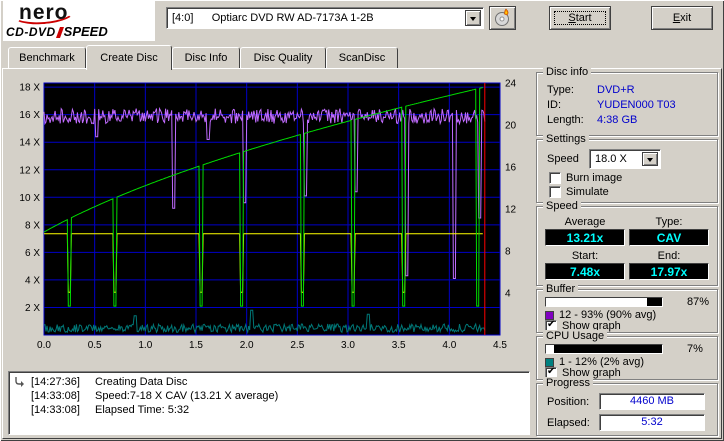  Describe the element at coordinates (579, 192) in the screenshot. I see `simulate-checkbox: Simulate` at that location.